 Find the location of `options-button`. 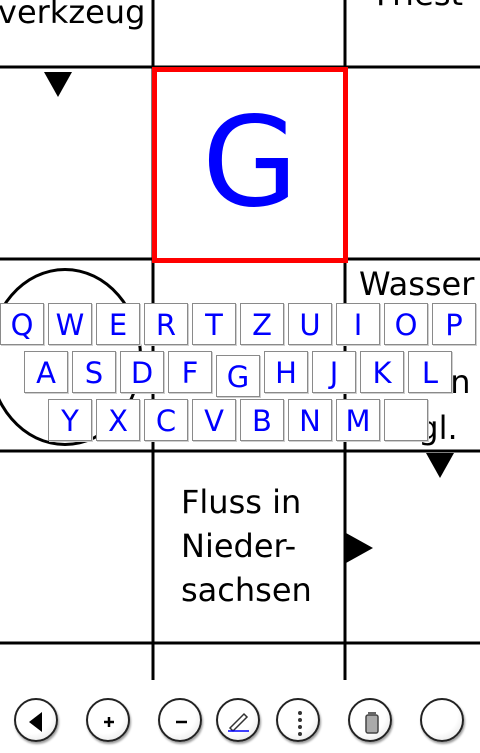

options-button is located at coordinates (298, 720).